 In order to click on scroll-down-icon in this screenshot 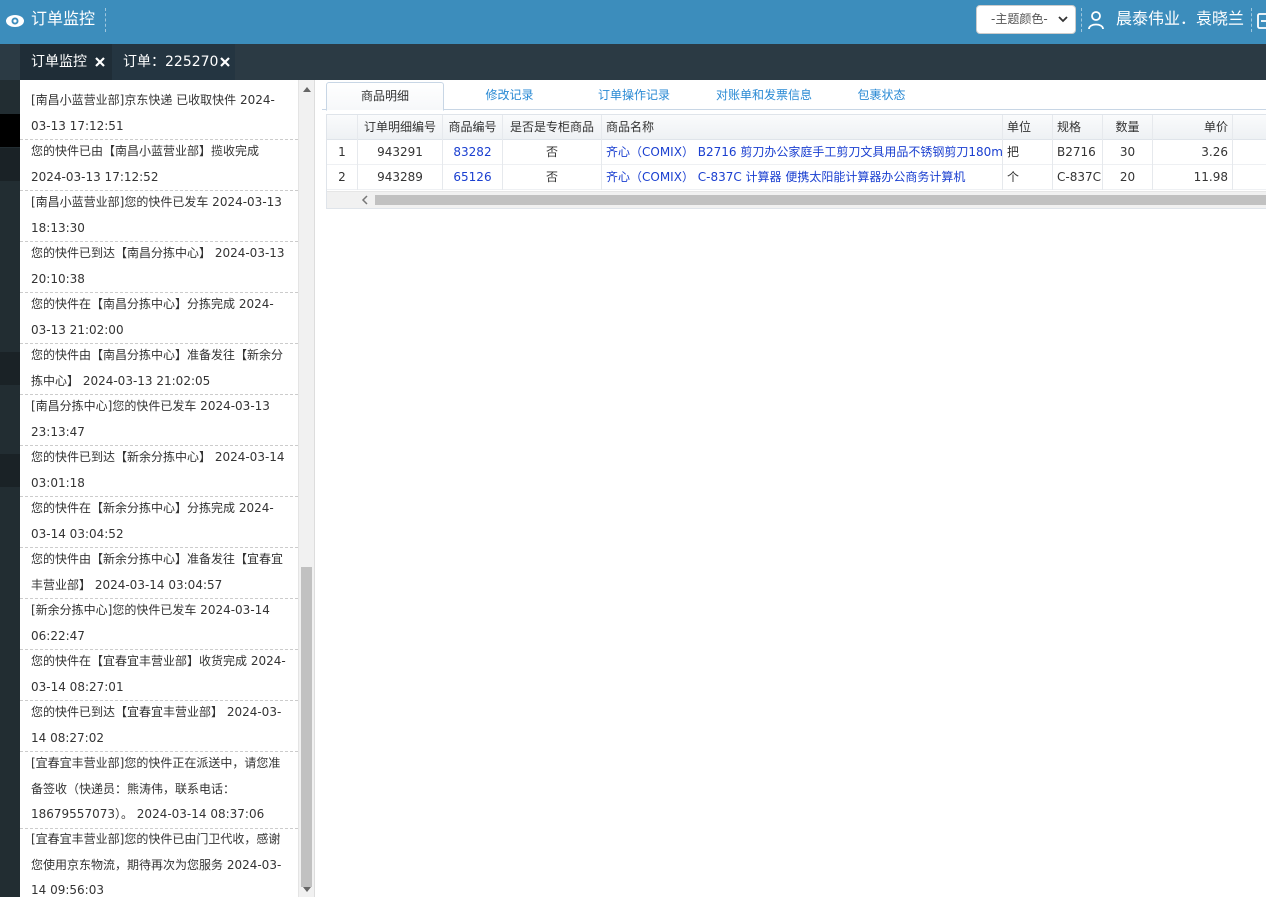, I will do `click(307, 890)`.